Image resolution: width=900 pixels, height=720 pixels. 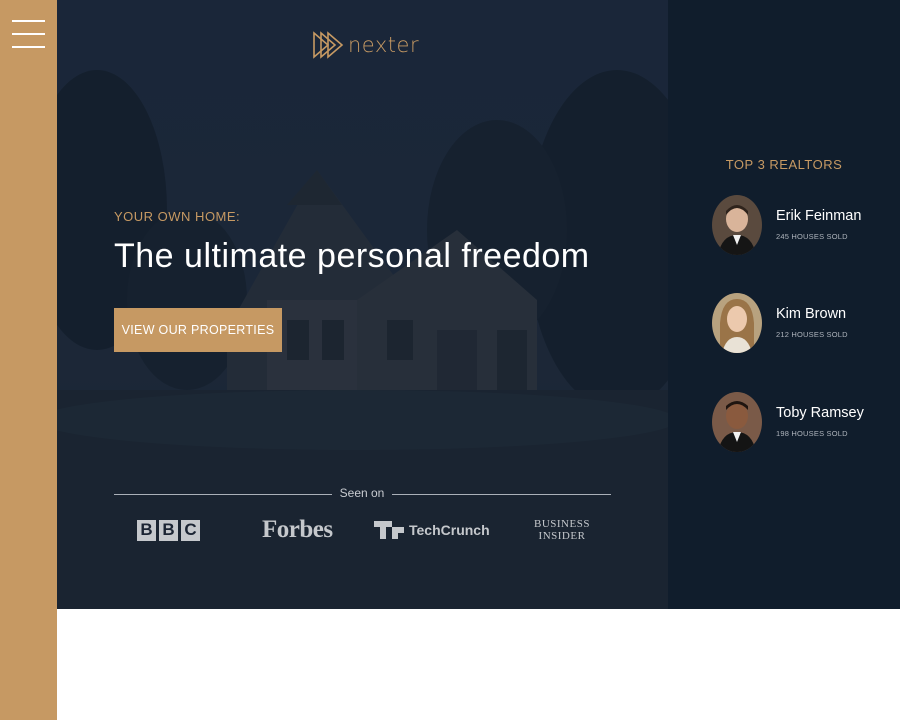 I want to click on forbes-logo: Forbes, so click(x=297, y=529).